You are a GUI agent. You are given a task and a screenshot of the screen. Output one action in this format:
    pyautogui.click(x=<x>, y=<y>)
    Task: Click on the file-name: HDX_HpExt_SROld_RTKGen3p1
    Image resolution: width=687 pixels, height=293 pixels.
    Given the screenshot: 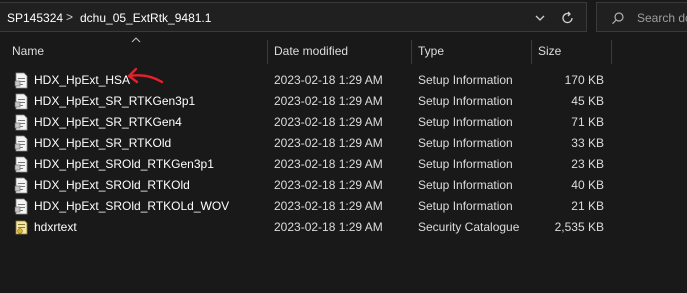 What is the action you would take?
    pyautogui.click(x=124, y=164)
    